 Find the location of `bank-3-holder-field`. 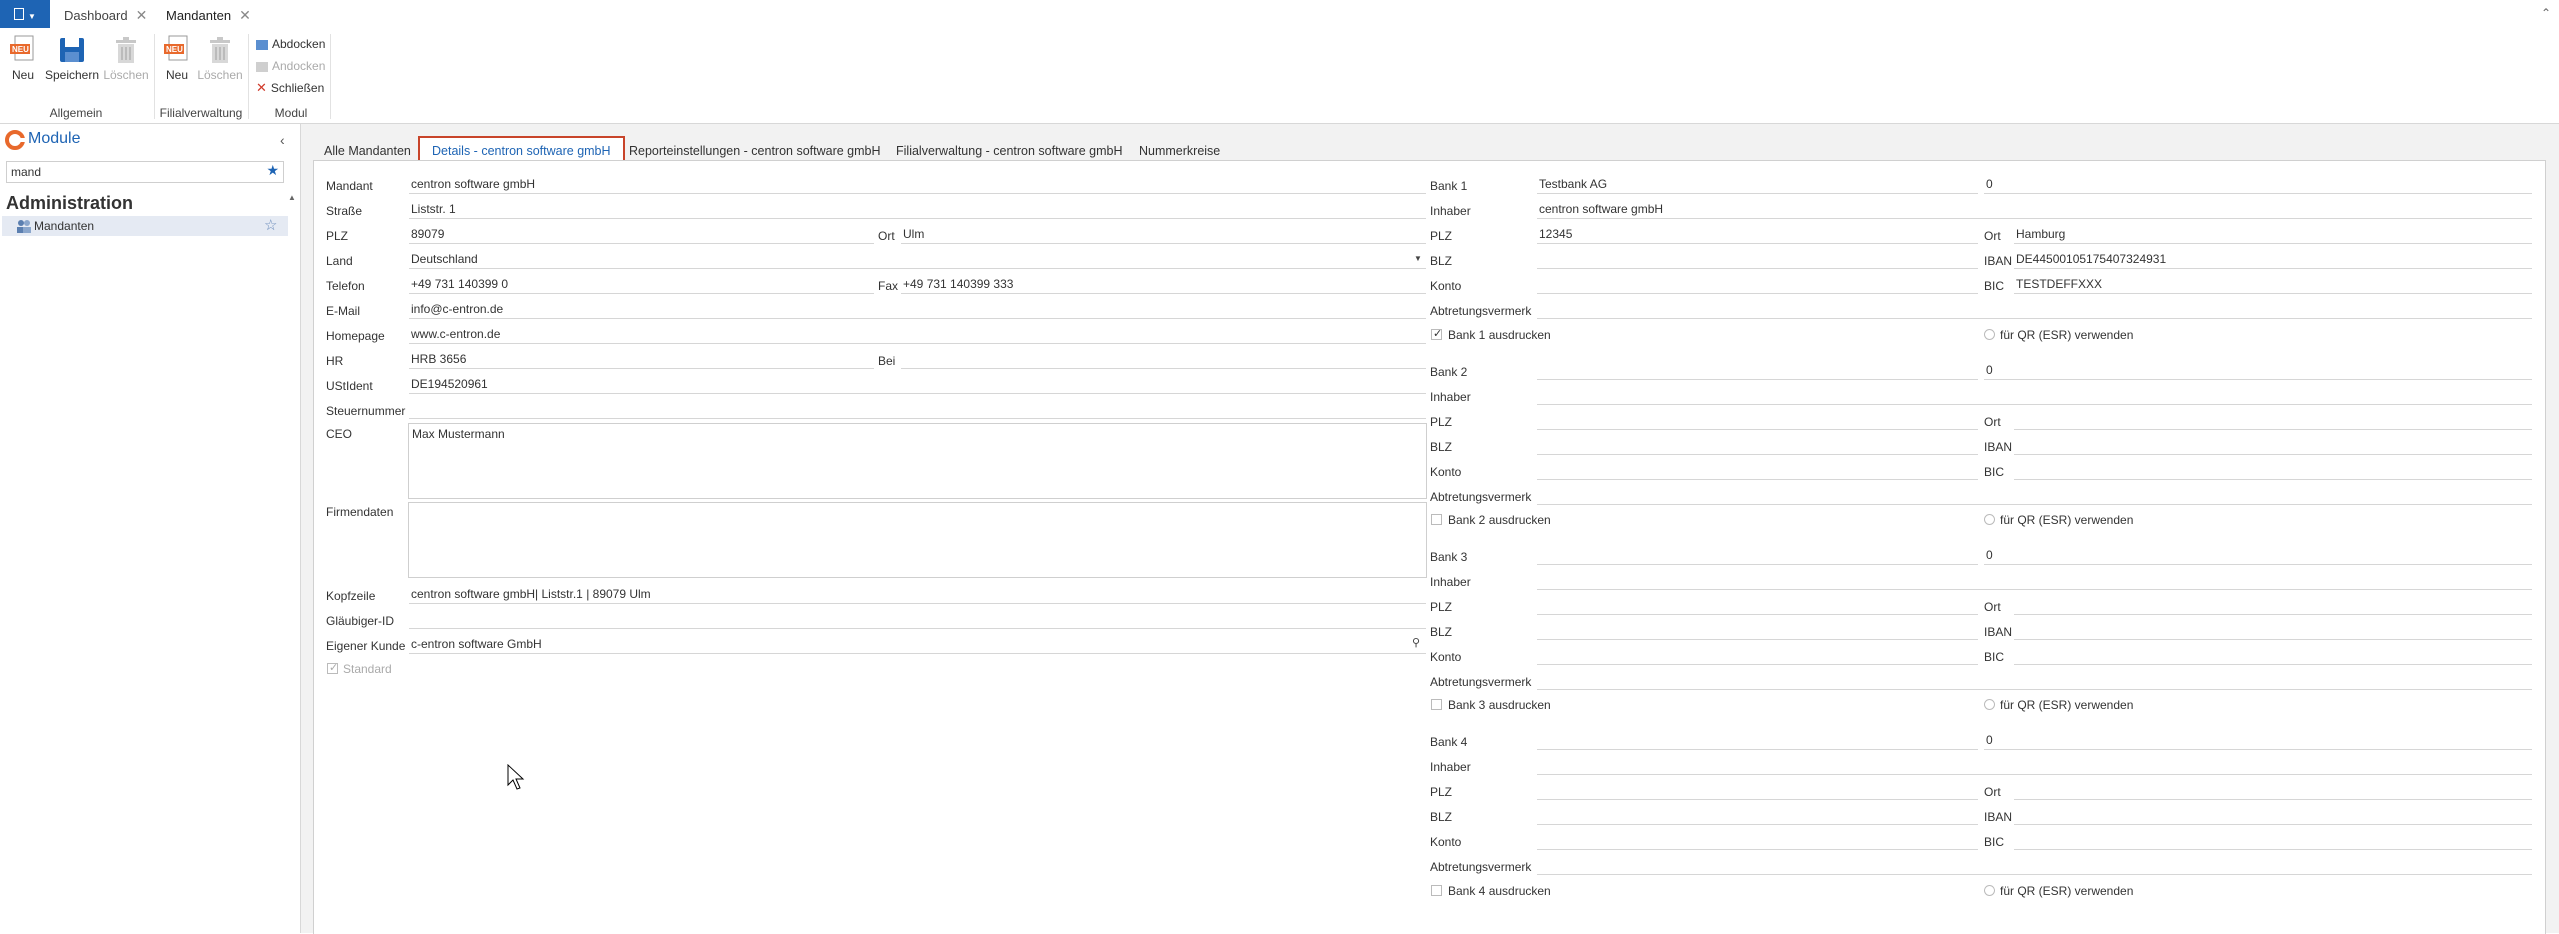

bank-3-holder-field is located at coordinates (2034, 580).